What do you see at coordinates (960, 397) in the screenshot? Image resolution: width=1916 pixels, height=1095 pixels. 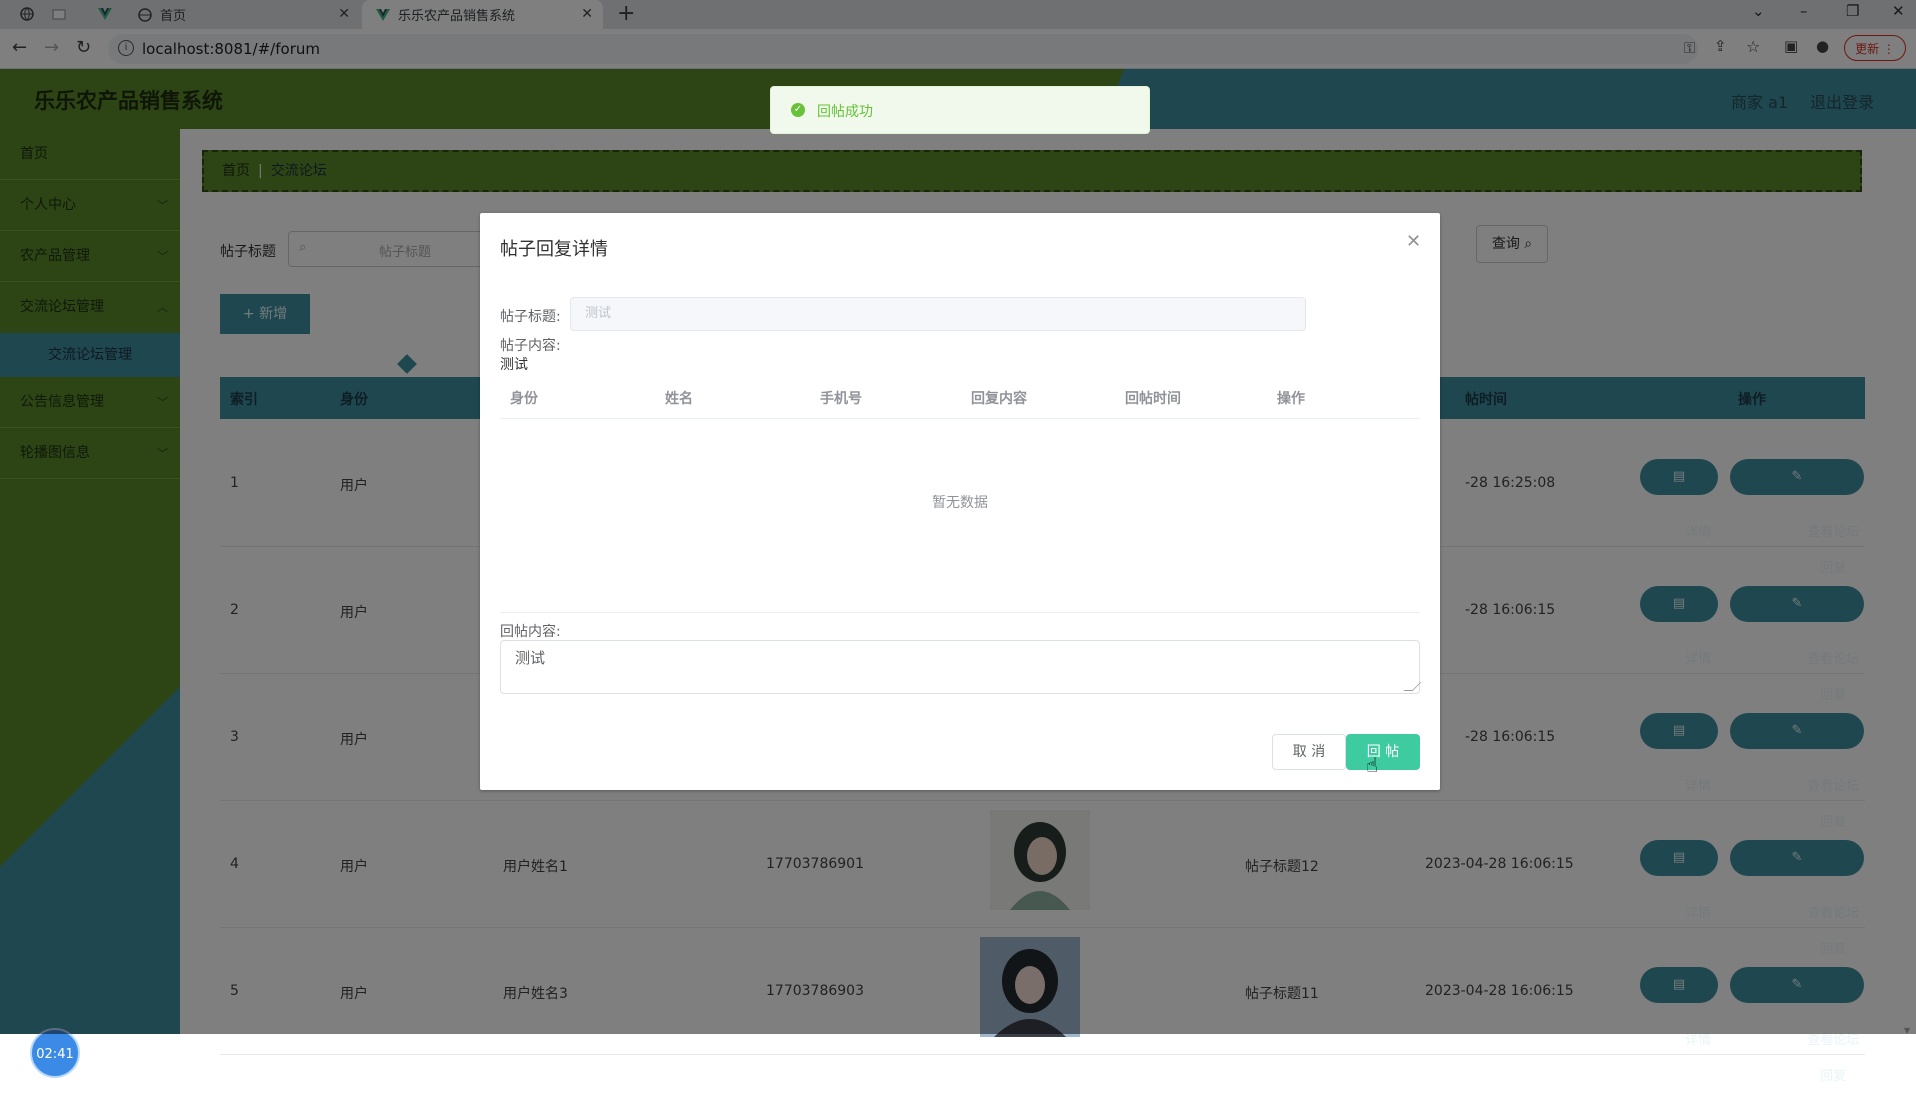 I see `reply-table-header: 身份 姓名 手机号 回复内容 回帖时间 操作` at bounding box center [960, 397].